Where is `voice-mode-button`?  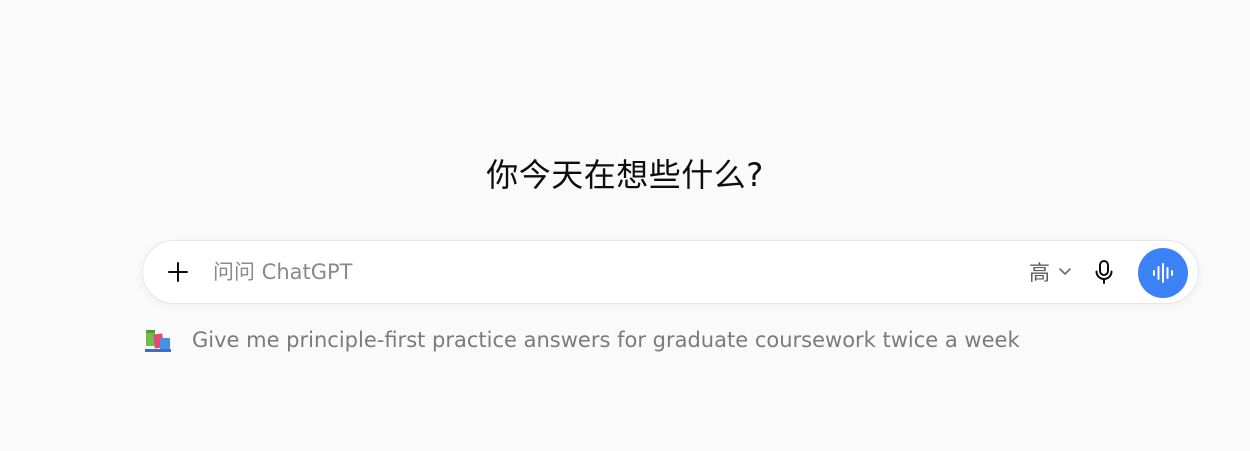 voice-mode-button is located at coordinates (1163, 273).